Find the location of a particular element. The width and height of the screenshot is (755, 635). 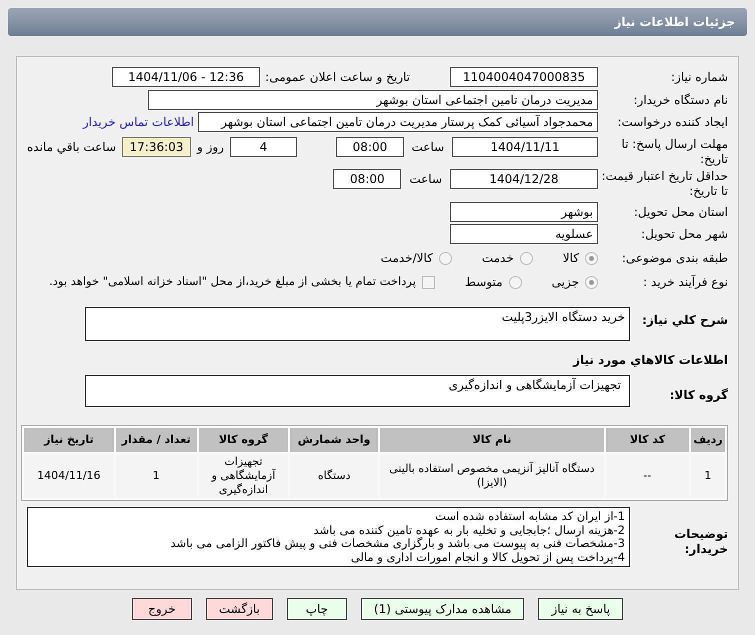

radio-label: خدمت is located at coordinates (498, 258).